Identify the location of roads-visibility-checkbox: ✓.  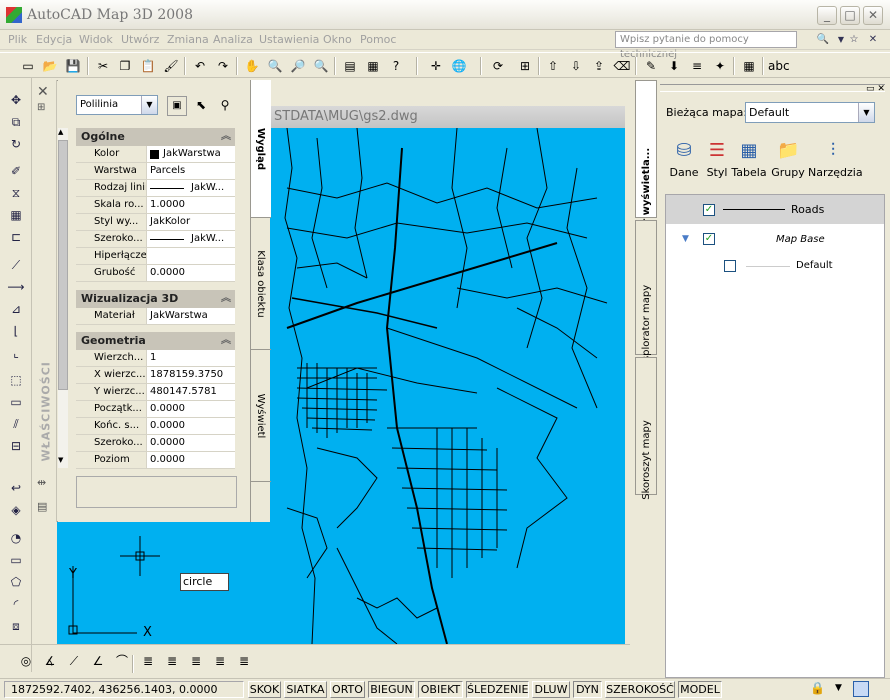
(709, 210).